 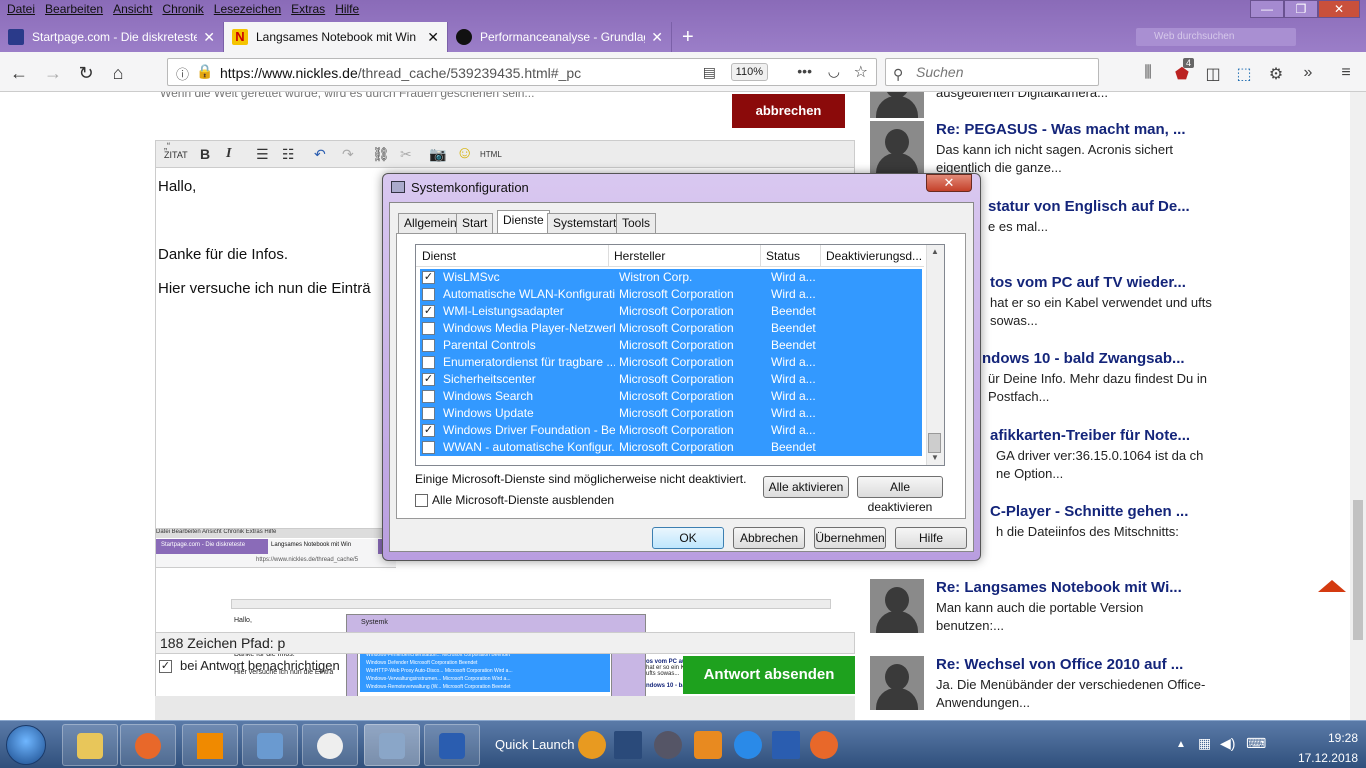 What do you see at coordinates (165, 667) in the screenshot?
I see `notify-checkbox: ✓` at bounding box center [165, 667].